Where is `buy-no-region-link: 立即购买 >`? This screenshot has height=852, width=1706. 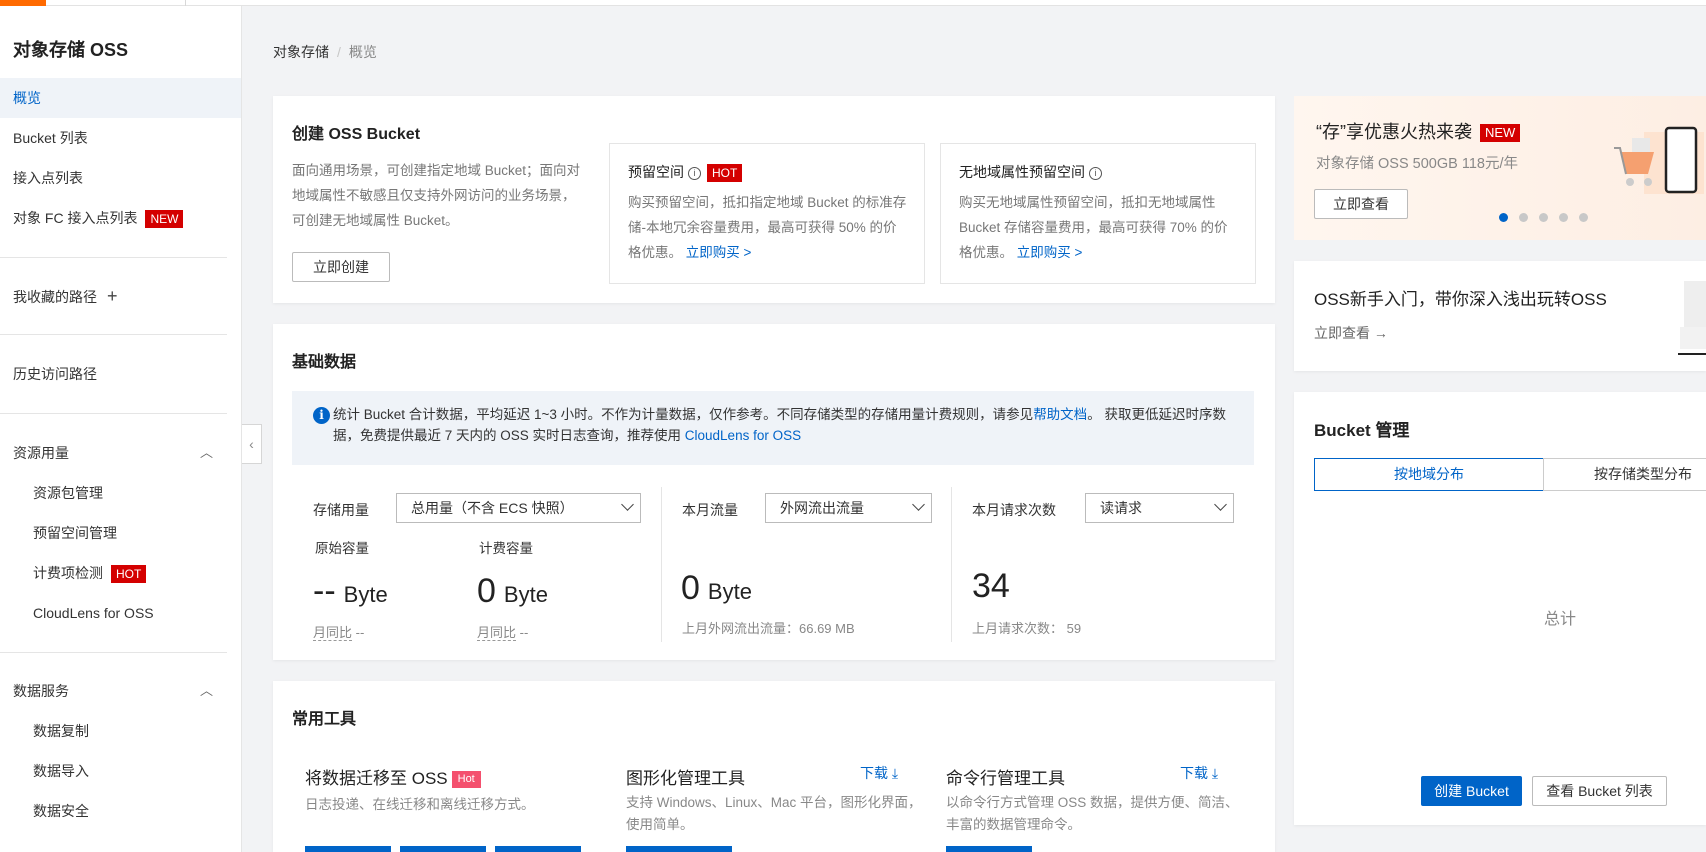 buy-no-region-link: 立即购买 > is located at coordinates (1050, 252).